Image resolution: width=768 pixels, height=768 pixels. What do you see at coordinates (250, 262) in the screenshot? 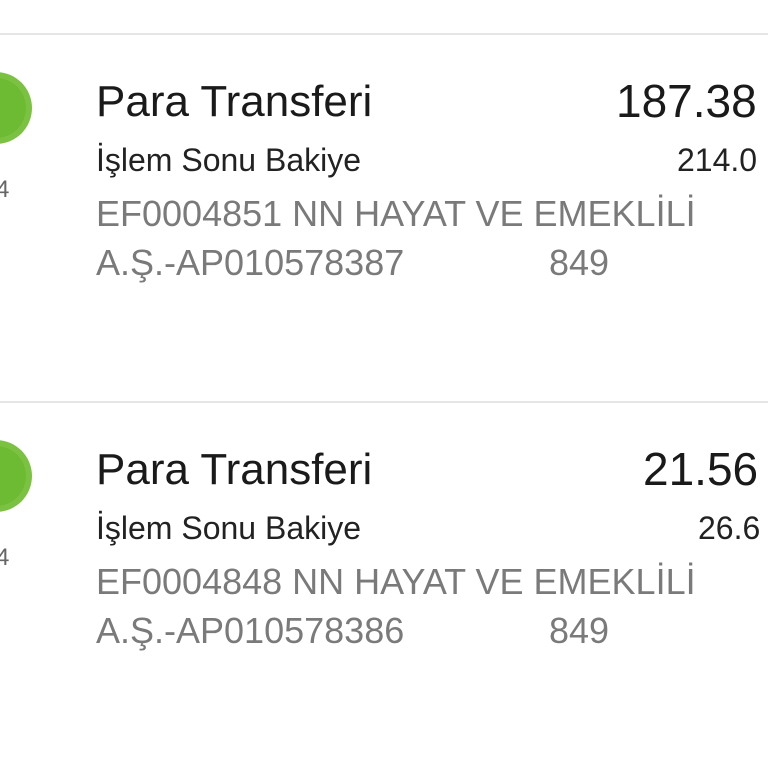
I see `transaction-description-line2: A.Ş.-AP010578387` at bounding box center [250, 262].